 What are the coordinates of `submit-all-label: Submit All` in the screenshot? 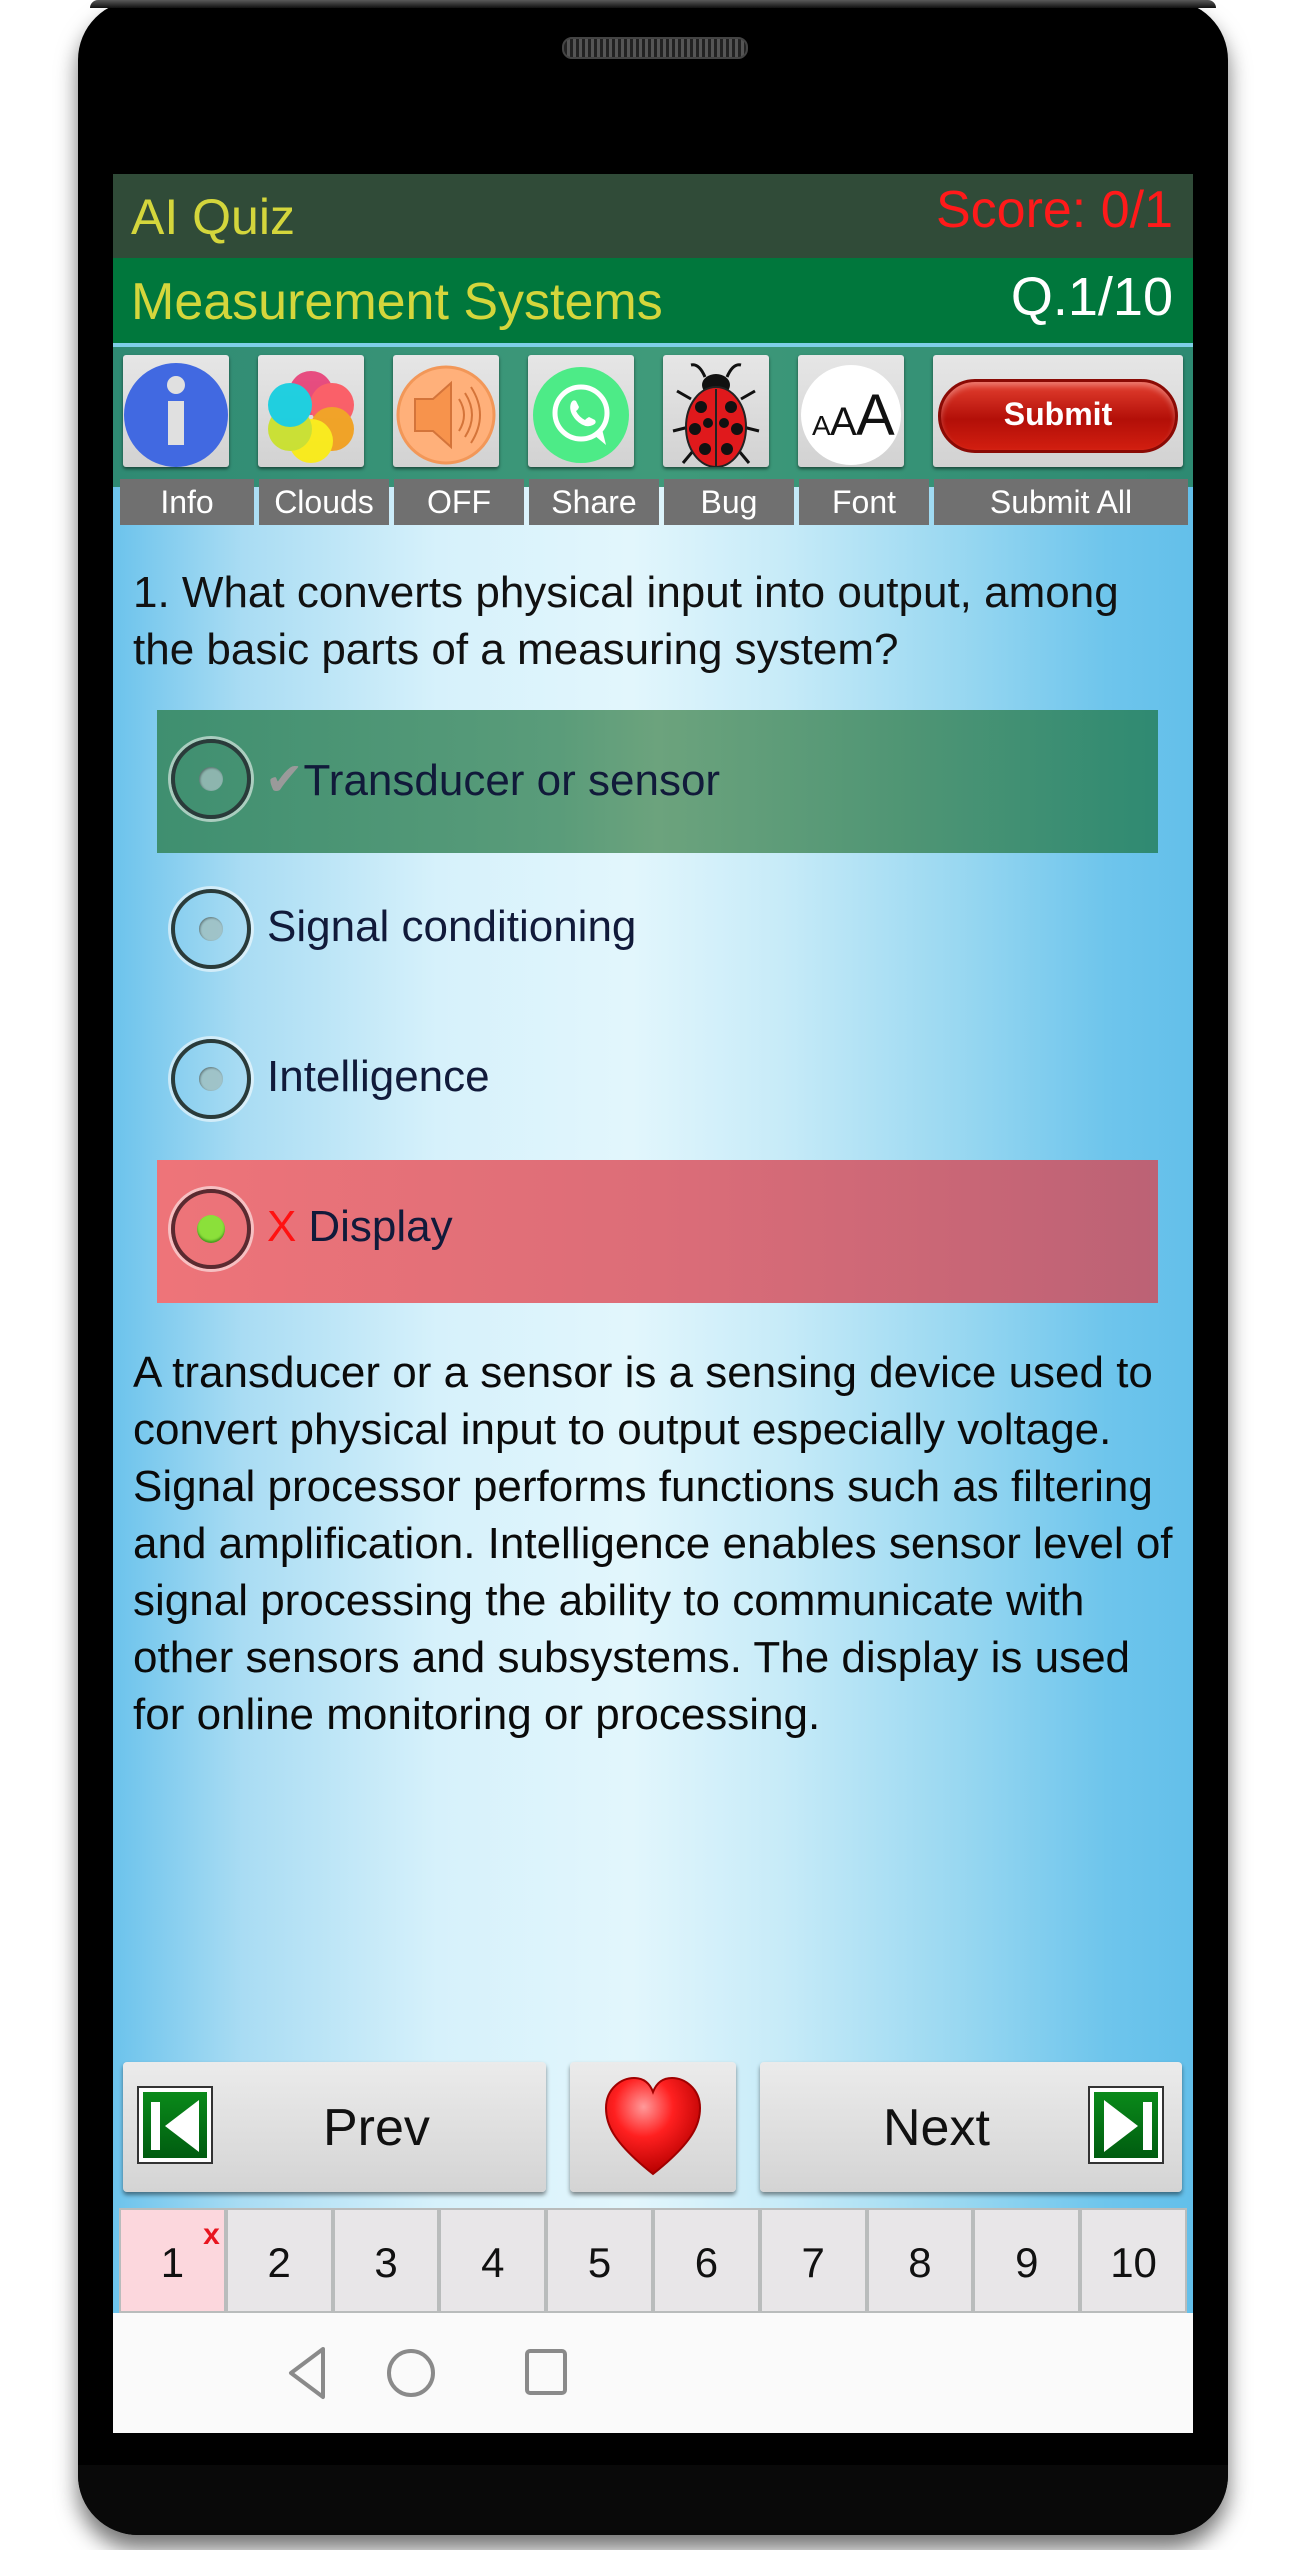 It's located at (1061, 502).